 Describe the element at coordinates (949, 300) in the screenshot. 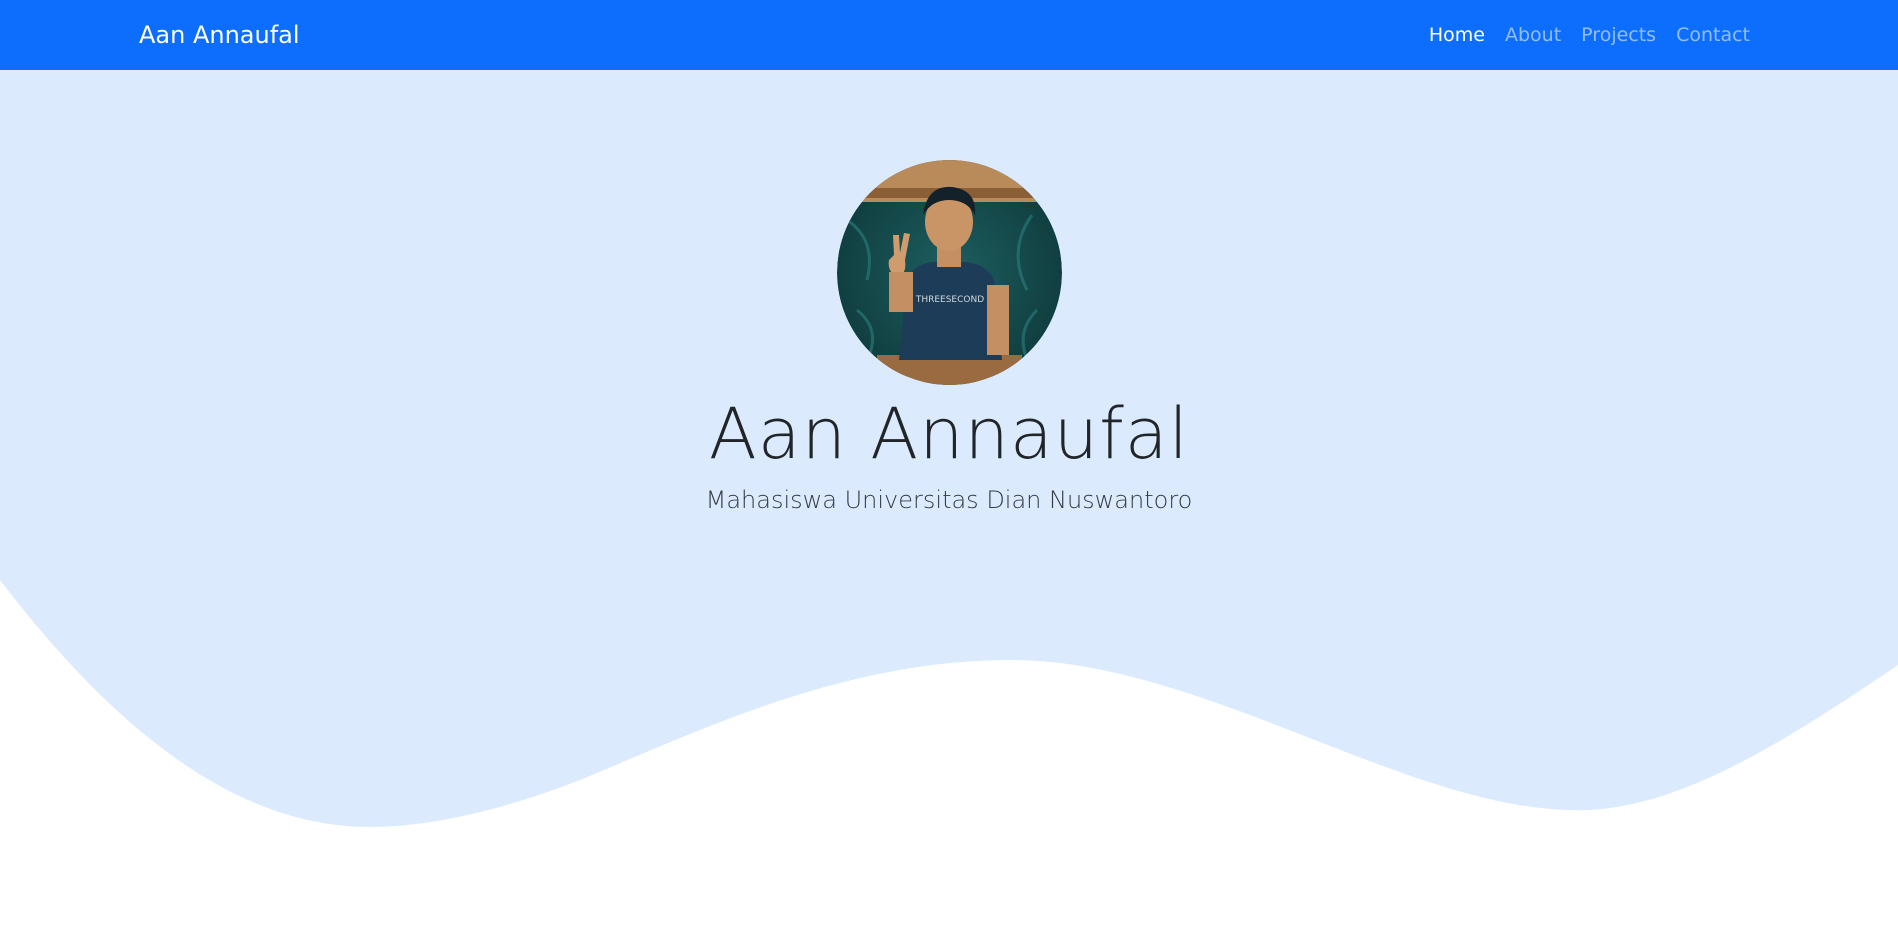

I see `shirt-print: THREESECOND` at that location.